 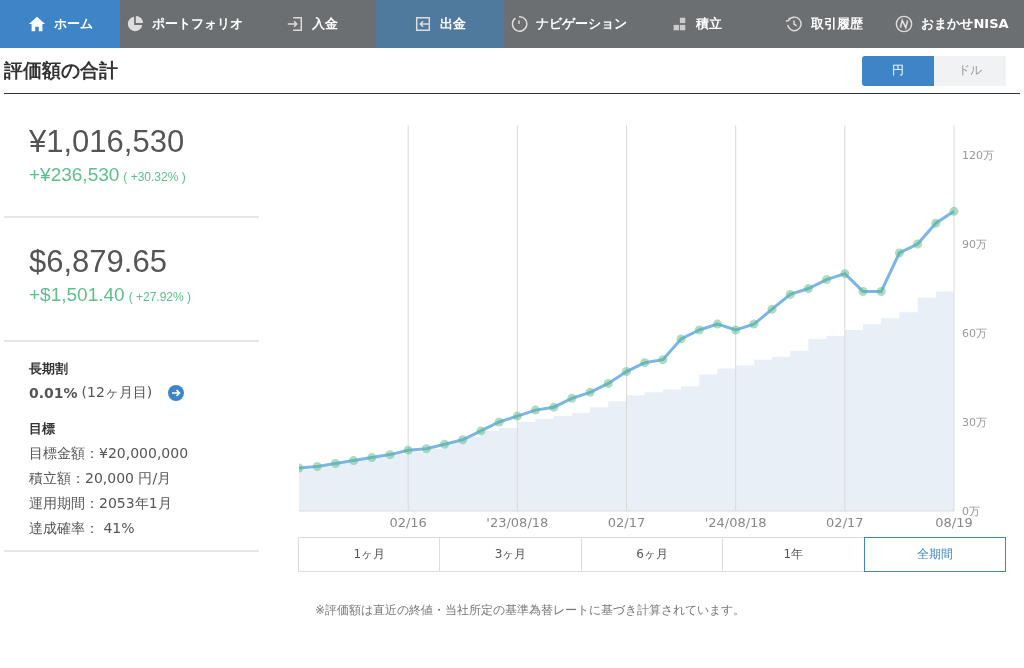 I want to click on y-axis-label: 0万, so click(x=971, y=511).